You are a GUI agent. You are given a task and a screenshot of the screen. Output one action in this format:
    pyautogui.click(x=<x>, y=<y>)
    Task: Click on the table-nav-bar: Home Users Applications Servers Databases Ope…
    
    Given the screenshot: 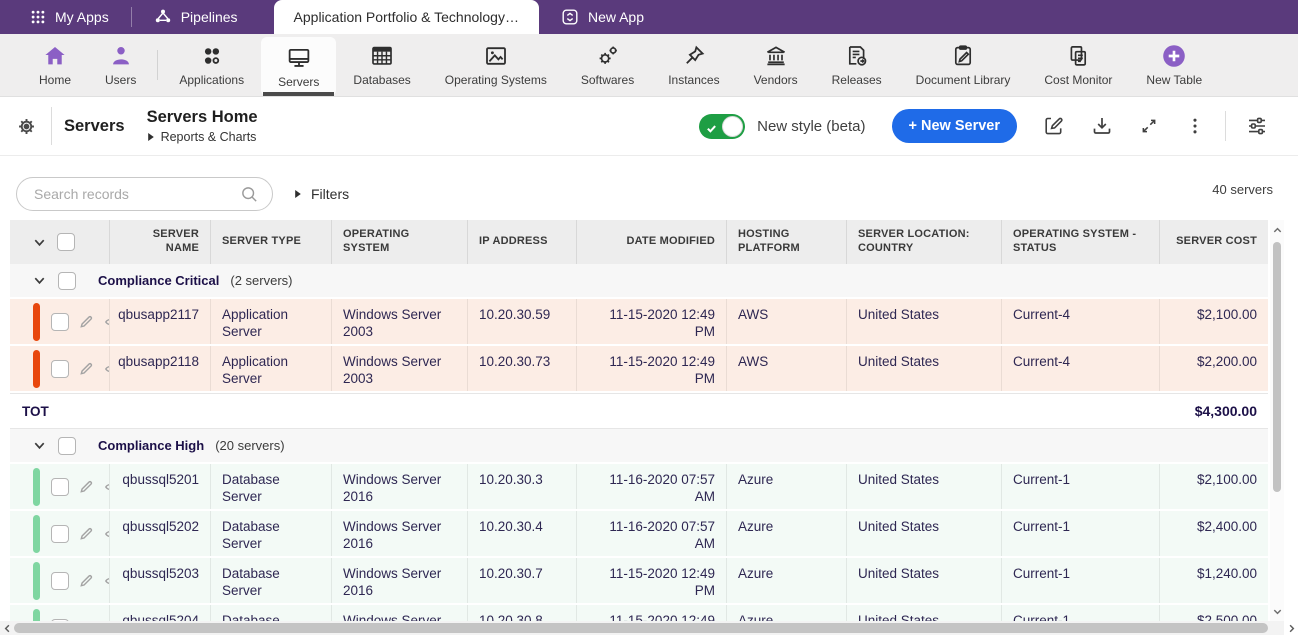 What is the action you would take?
    pyautogui.click(x=649, y=65)
    